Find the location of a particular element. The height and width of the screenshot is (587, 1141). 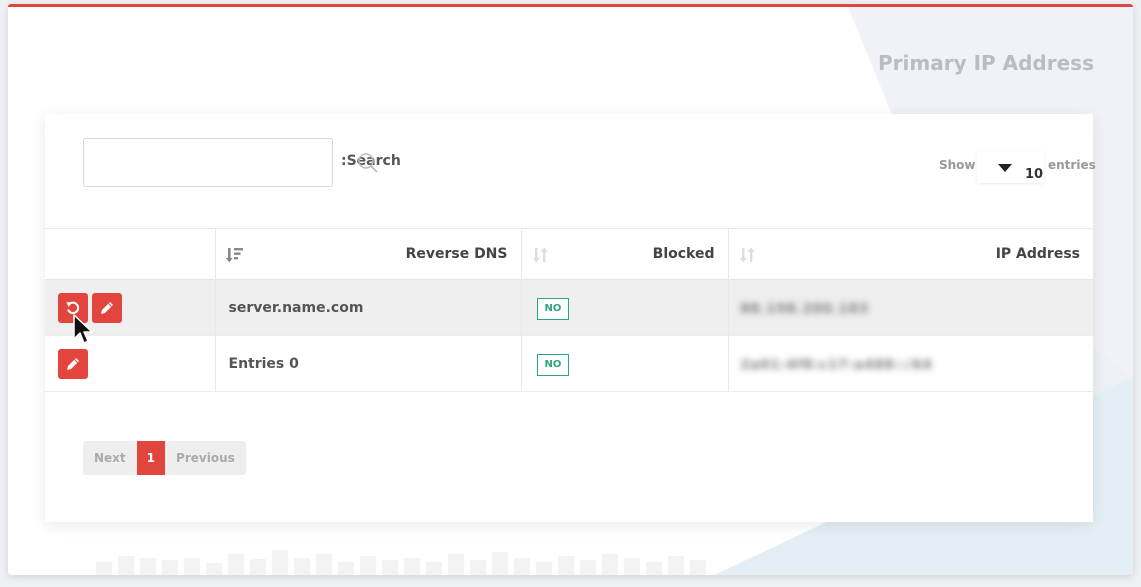

table-row: Entries 0 NO 2a01:4f8:c17:a488::/64 is located at coordinates (569, 363).